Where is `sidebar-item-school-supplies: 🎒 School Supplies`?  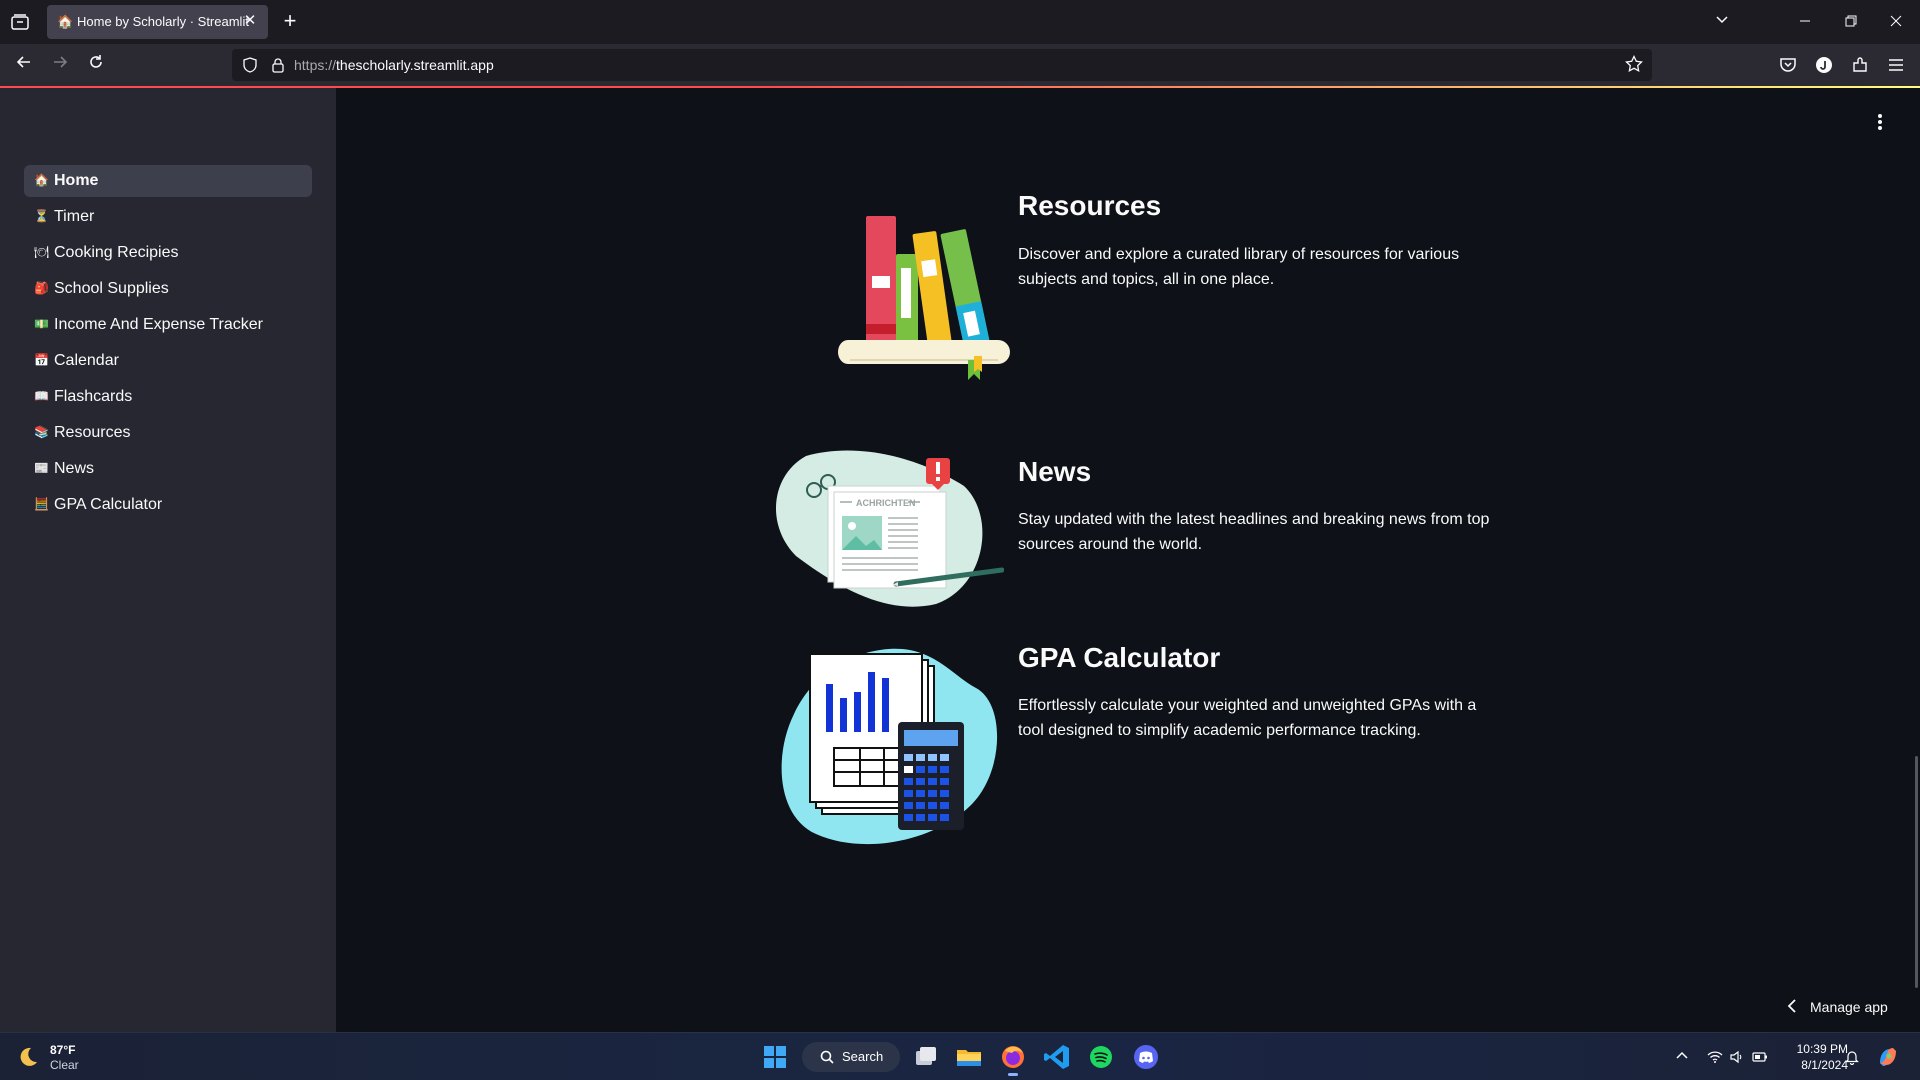
sidebar-item-school-supplies: 🎒 School Supplies is located at coordinates (168, 289).